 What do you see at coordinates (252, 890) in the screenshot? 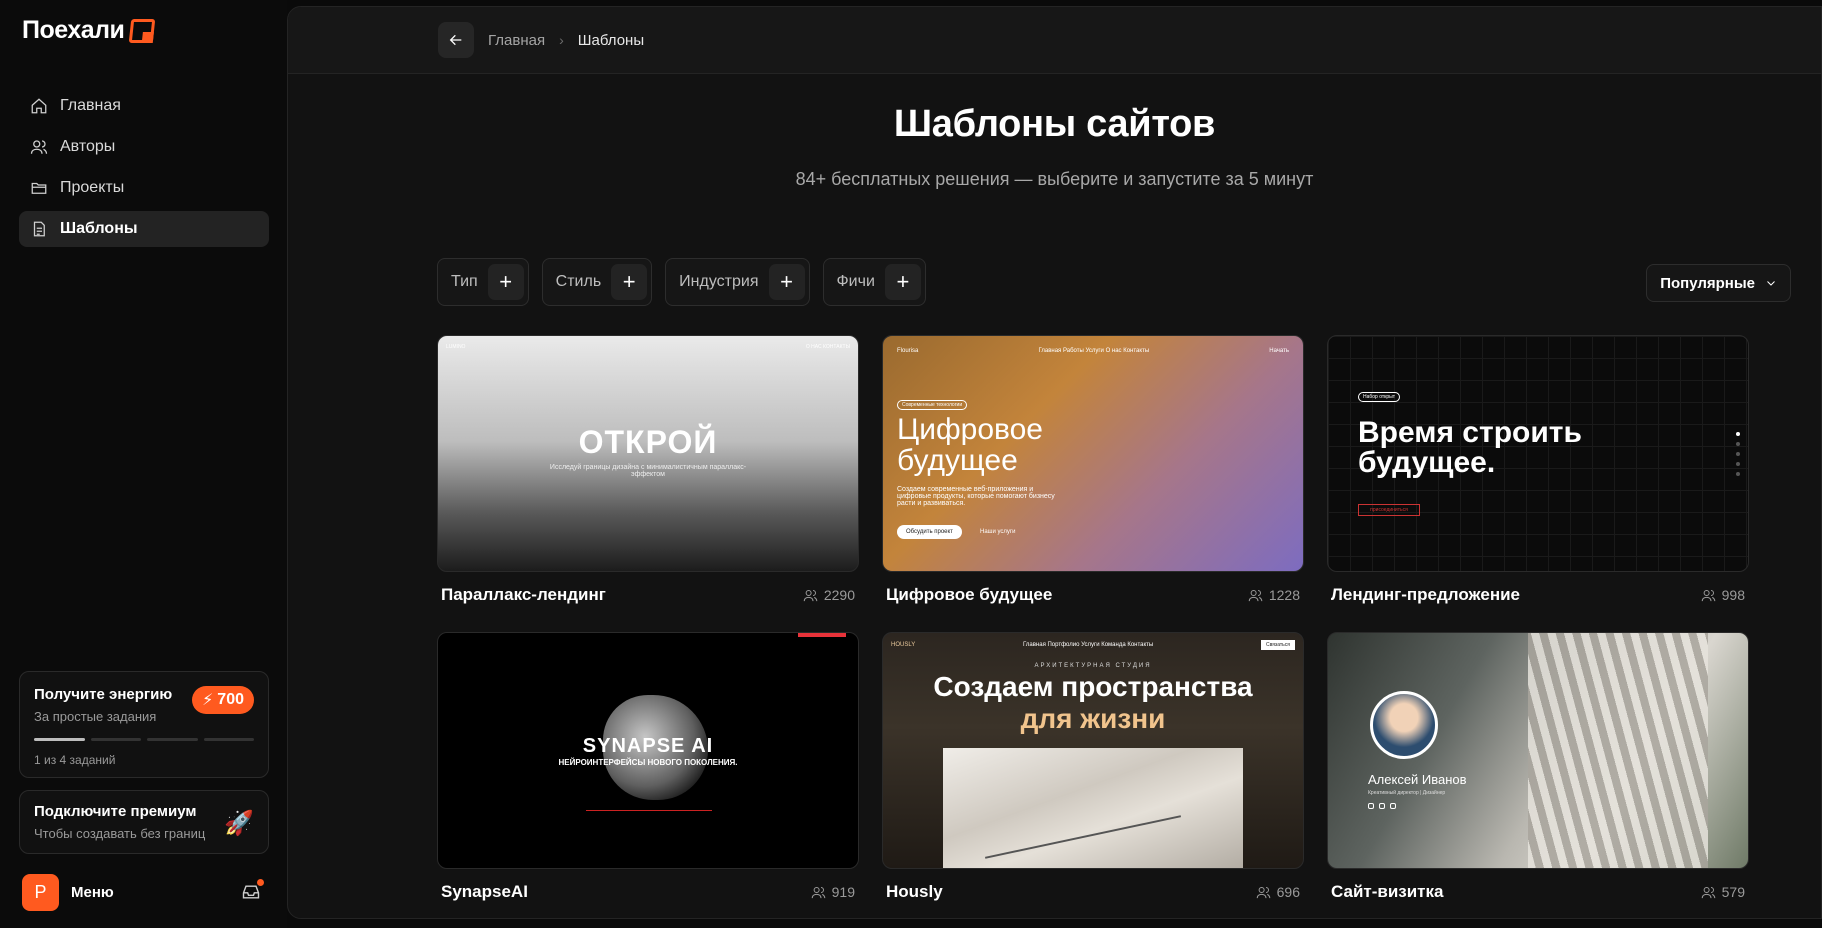
I see `inbox-button` at bounding box center [252, 890].